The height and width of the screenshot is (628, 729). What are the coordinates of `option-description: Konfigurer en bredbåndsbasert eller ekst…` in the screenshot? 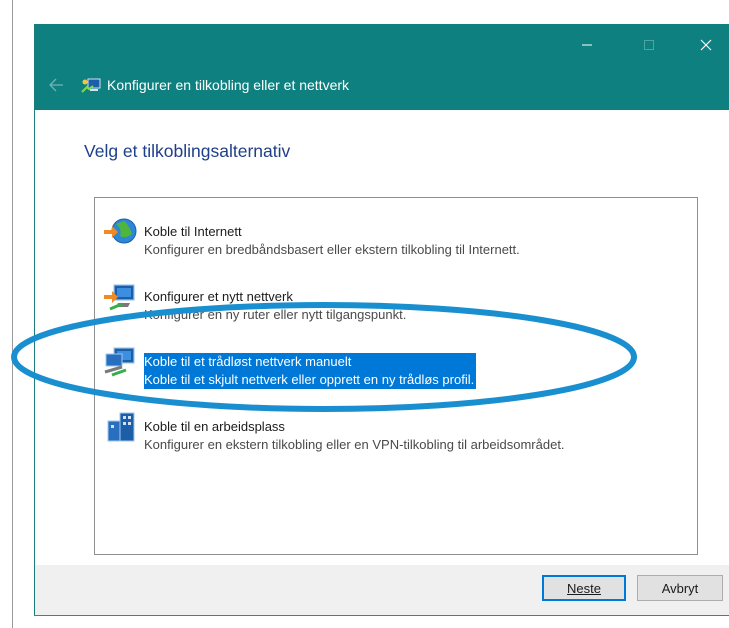 It's located at (332, 249).